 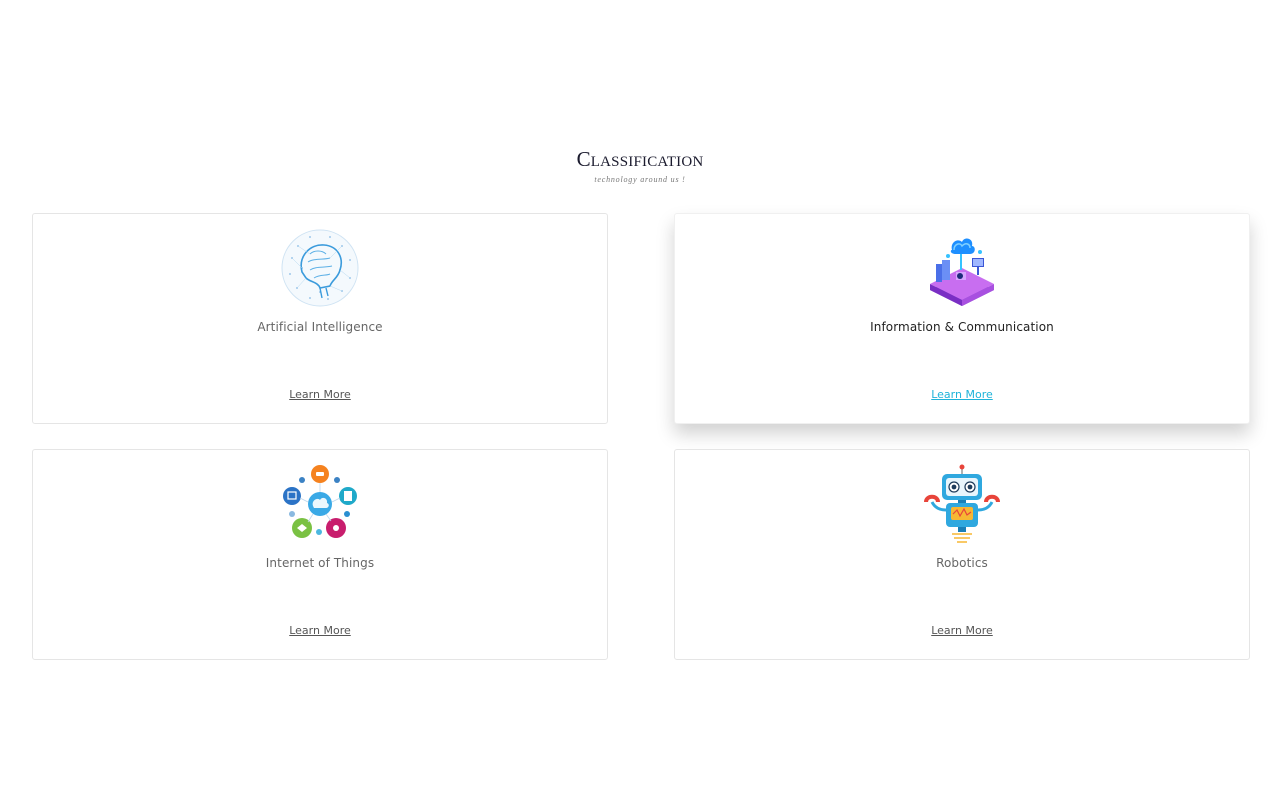 I want to click on card-internet-of-things: Internet of Things Learn More, so click(x=320, y=554).